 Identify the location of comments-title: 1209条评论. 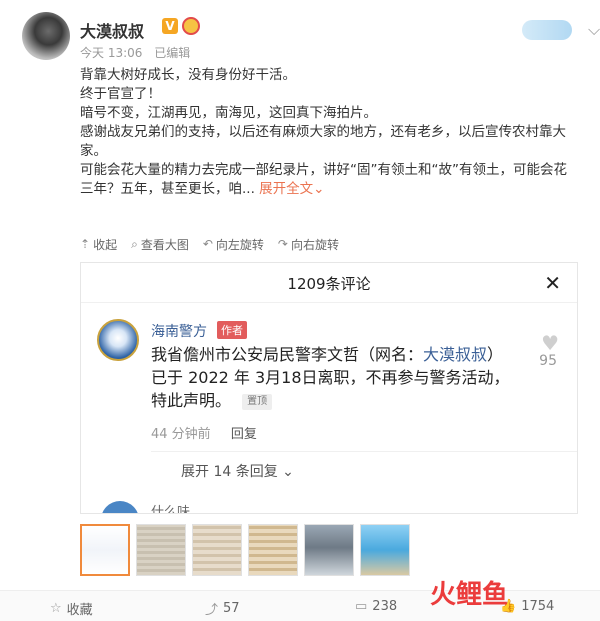
(329, 284).